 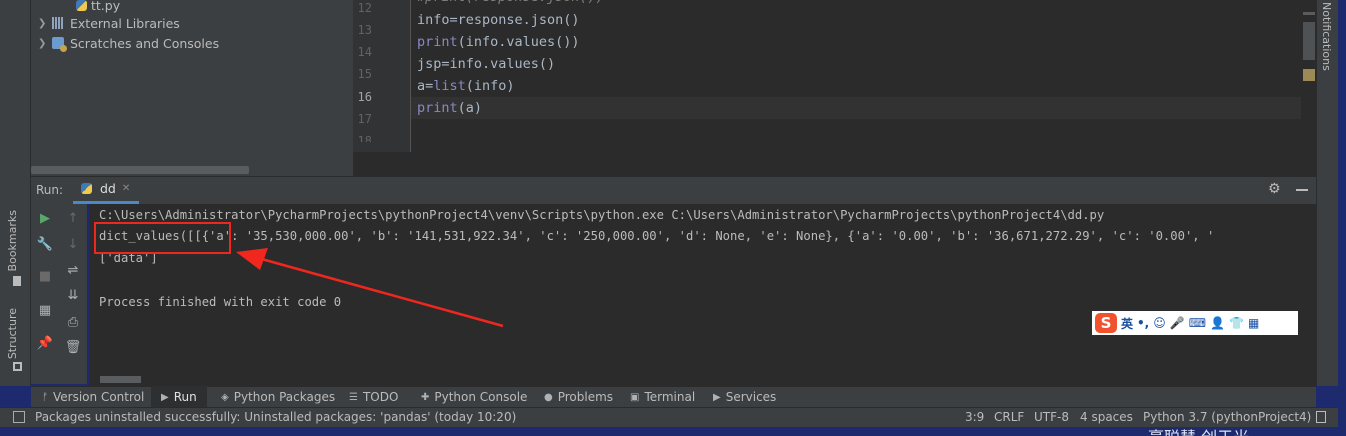 I want to click on code-line: info=response.json(), so click(x=498, y=20).